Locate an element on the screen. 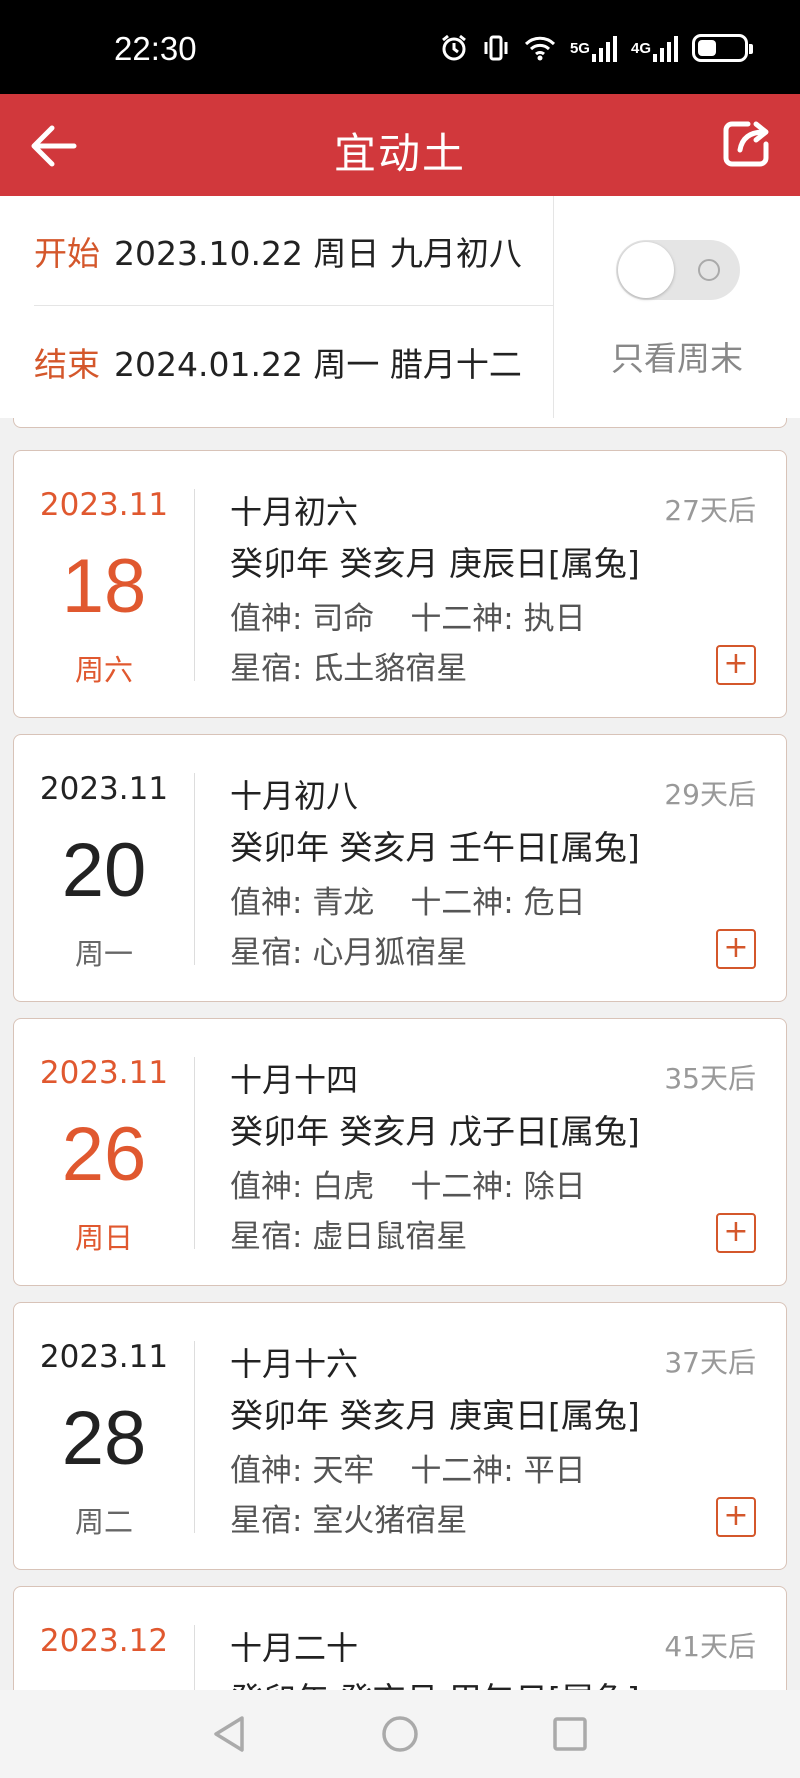 The image size is (800, 1778). share-icon is located at coordinates (746, 144).